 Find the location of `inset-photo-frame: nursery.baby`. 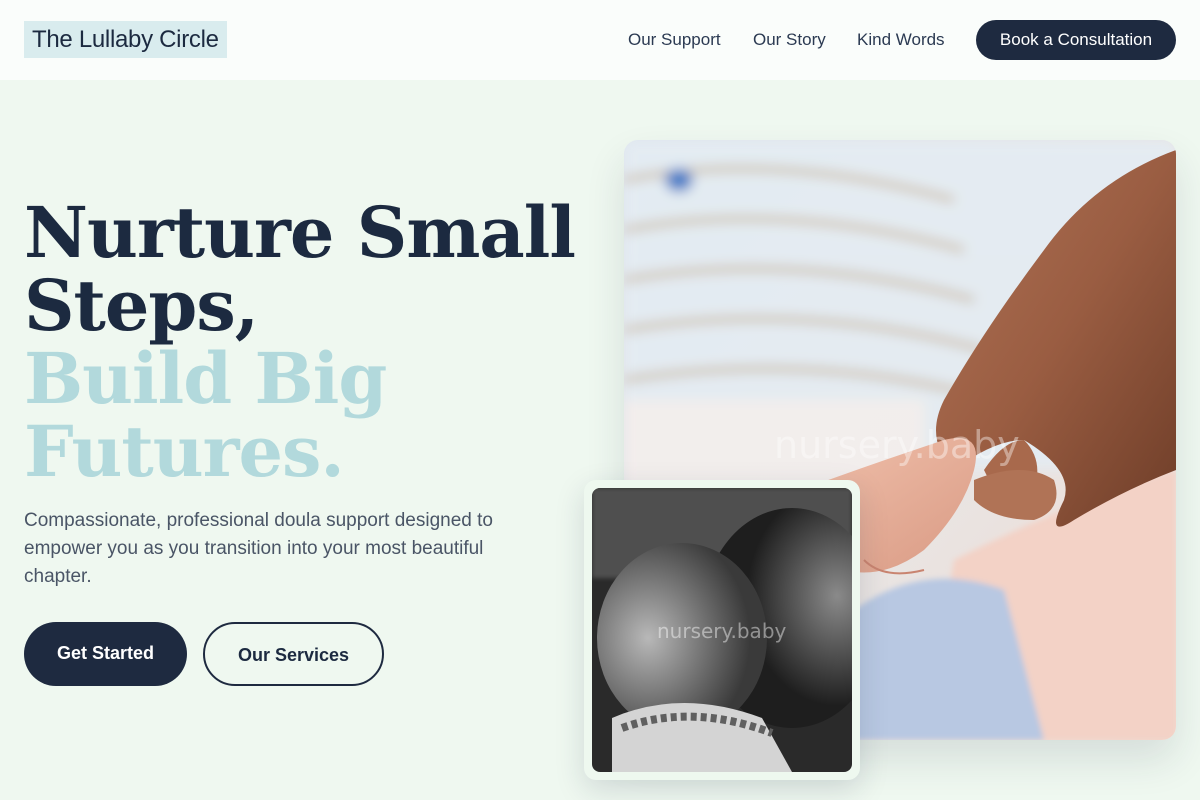

inset-photo-frame: nursery.baby is located at coordinates (722, 630).